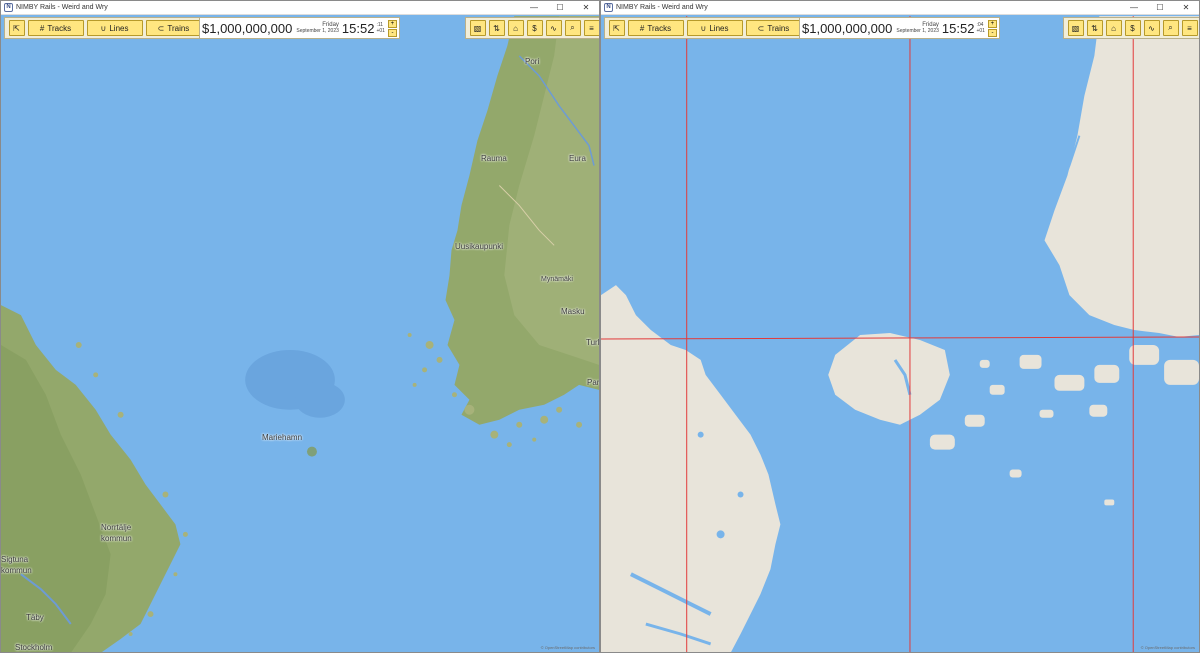  What do you see at coordinates (593, 382) in the screenshot?
I see `map-label-parainen: Par` at bounding box center [593, 382].